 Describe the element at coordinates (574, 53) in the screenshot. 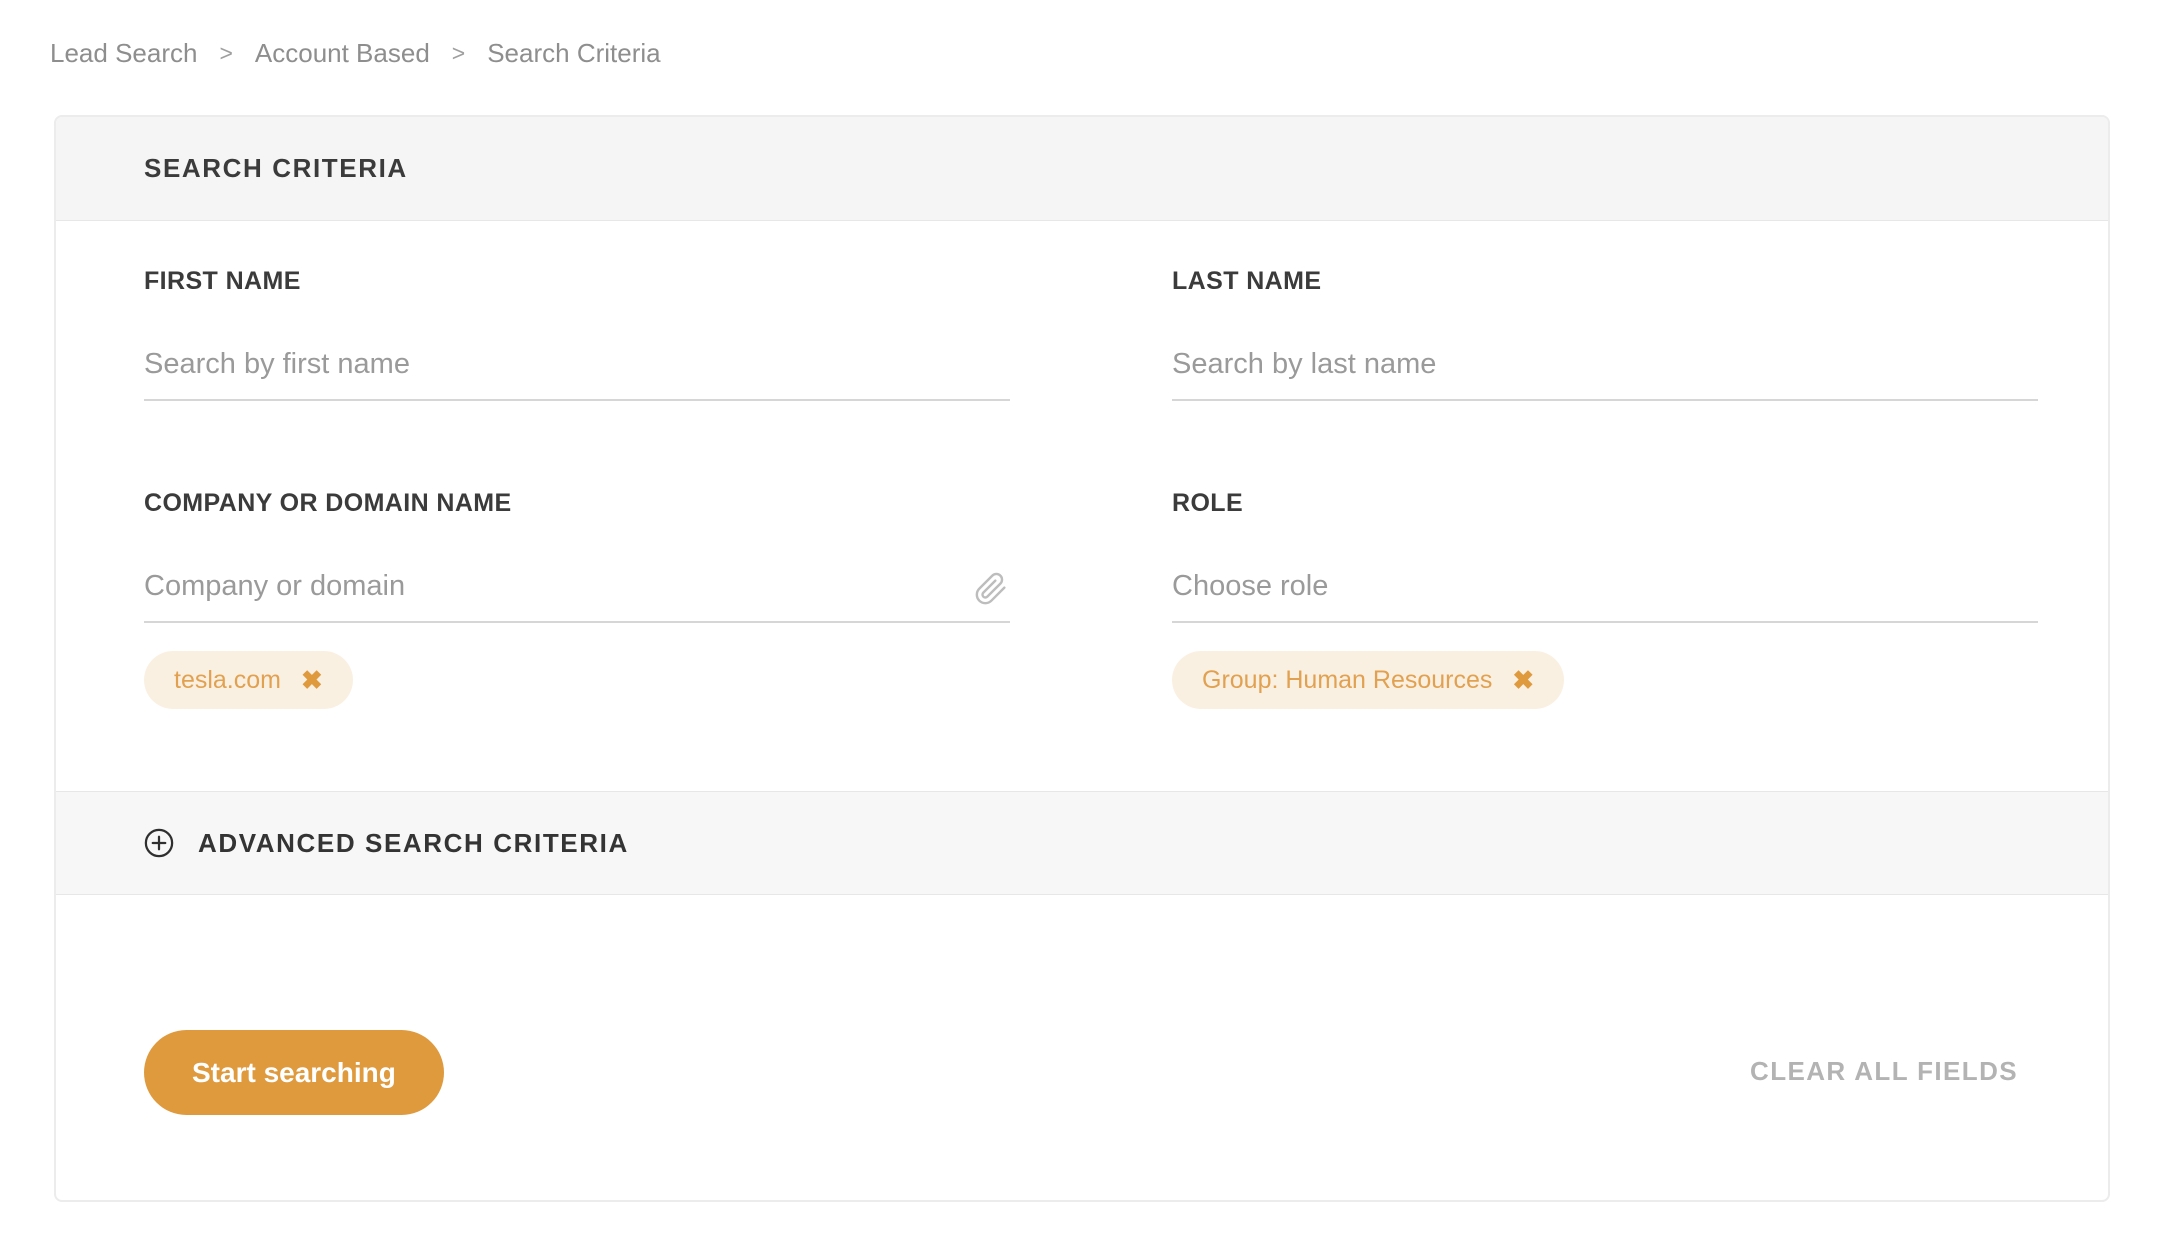

I see `breadcrumb-item-search-criteria: Search Criteria` at that location.